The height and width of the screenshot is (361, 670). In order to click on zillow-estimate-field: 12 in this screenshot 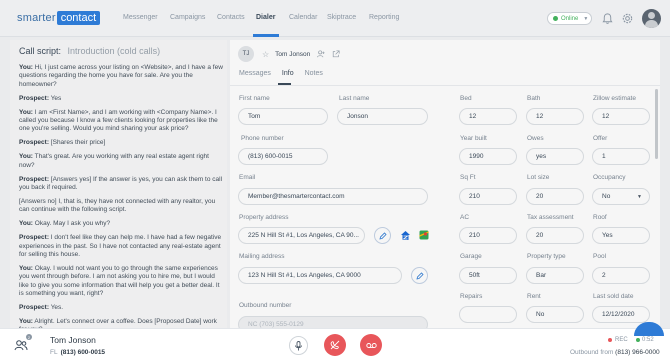, I will do `click(621, 116)`.